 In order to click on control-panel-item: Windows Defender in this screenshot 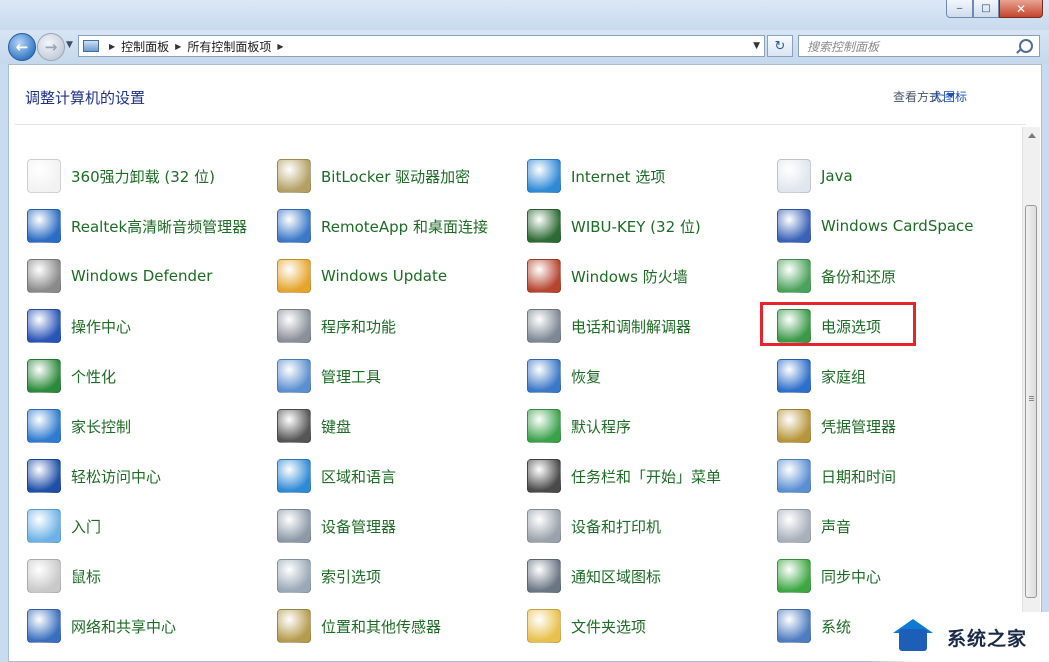, I will do `click(119, 276)`.